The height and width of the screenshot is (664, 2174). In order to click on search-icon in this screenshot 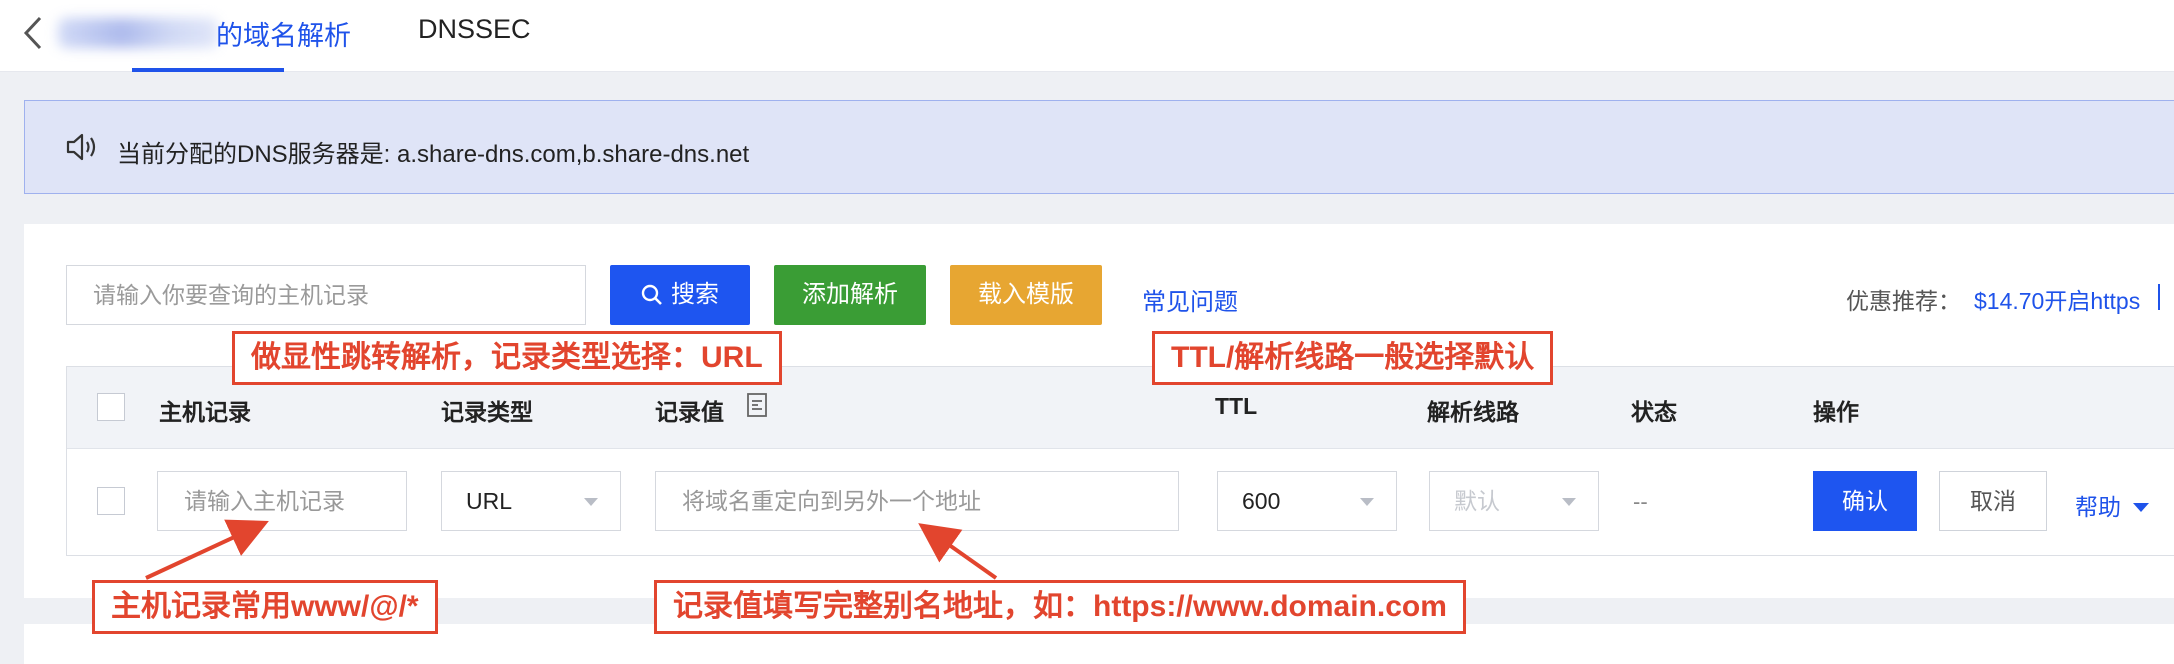, I will do `click(651, 294)`.